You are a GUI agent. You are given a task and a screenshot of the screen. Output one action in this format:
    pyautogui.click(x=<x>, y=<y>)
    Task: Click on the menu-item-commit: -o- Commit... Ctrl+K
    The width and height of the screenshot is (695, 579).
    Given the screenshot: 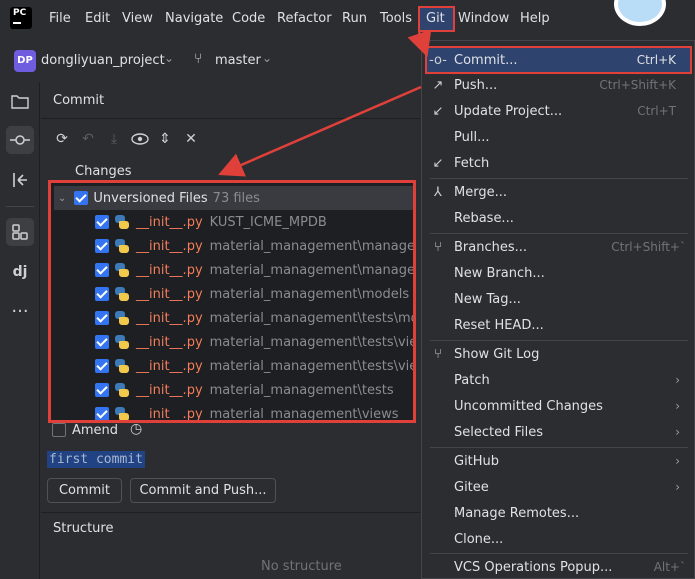 What is the action you would take?
    pyautogui.click(x=558, y=60)
    